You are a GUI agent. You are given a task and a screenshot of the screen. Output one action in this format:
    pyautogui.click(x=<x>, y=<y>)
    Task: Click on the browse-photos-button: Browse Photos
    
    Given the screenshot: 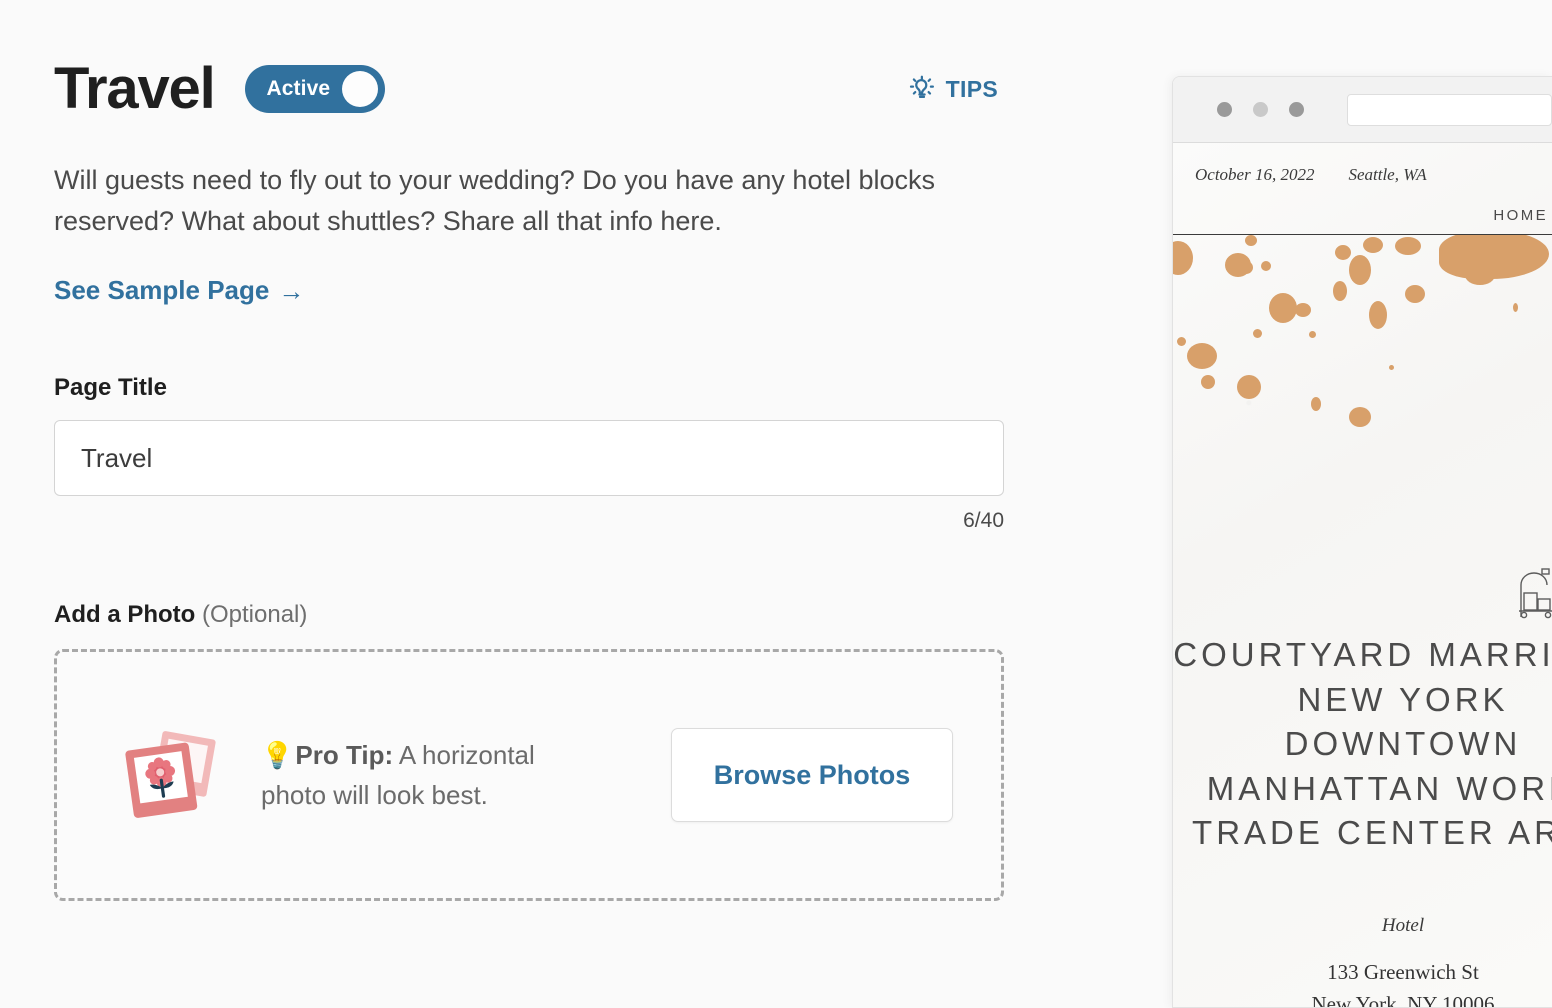 What is the action you would take?
    pyautogui.click(x=812, y=775)
    